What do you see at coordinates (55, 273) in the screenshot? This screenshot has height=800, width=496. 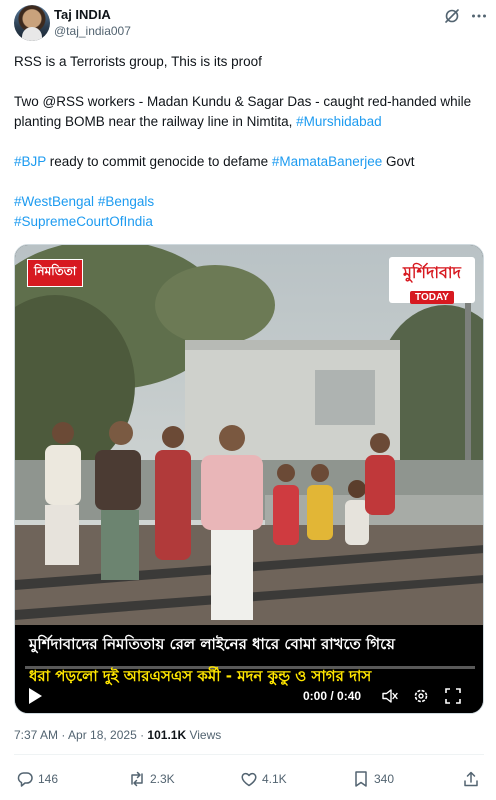 I see `location-badge: নিমতিতা` at bounding box center [55, 273].